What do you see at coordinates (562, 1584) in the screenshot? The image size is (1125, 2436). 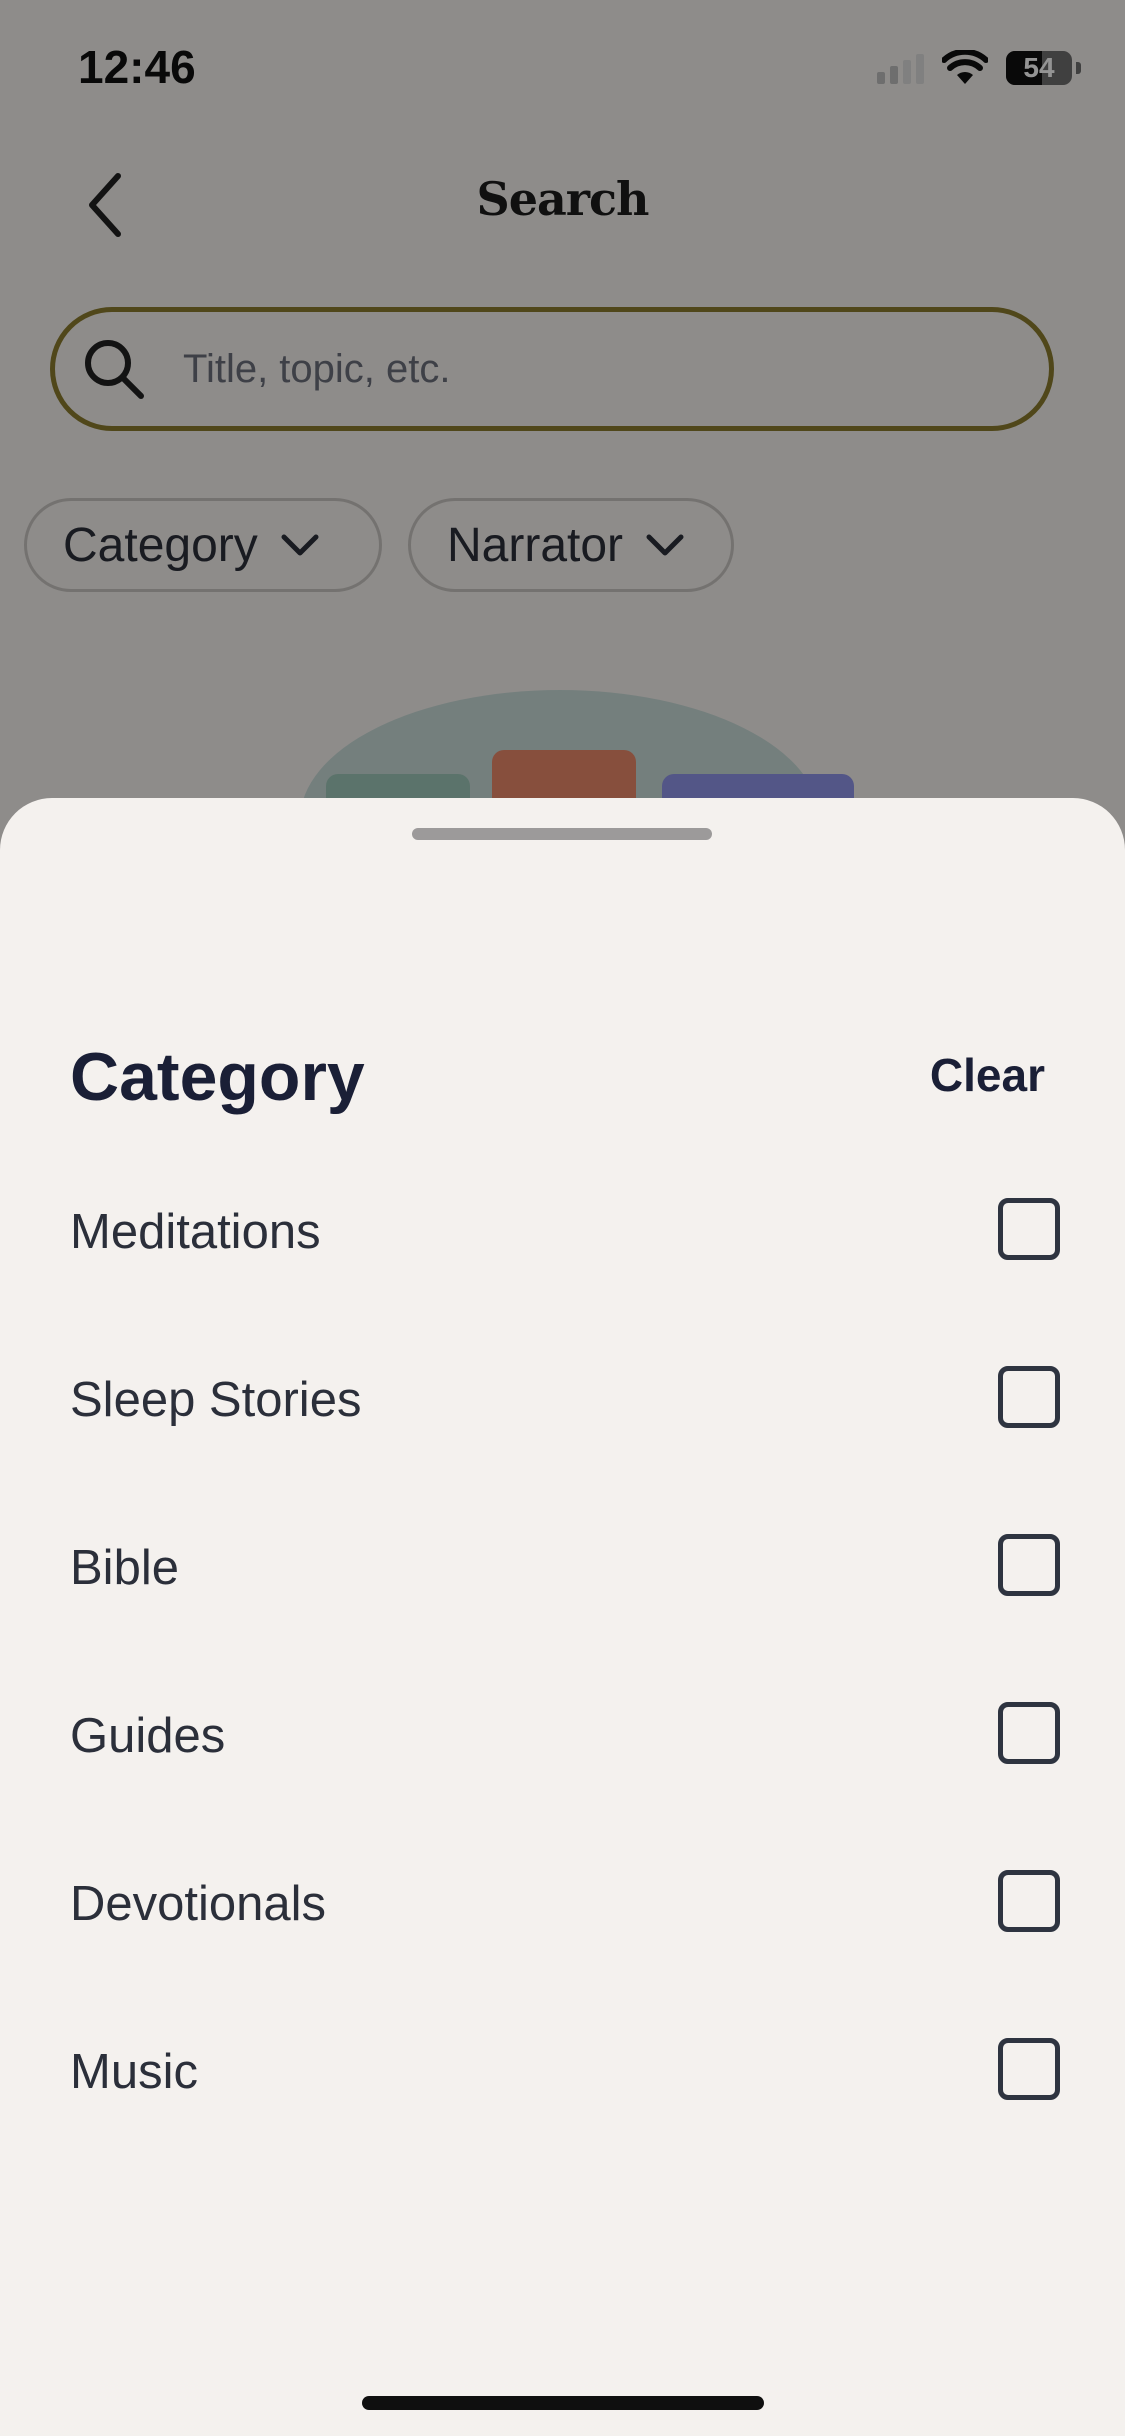 I see `option-row-bible: Bible` at bounding box center [562, 1584].